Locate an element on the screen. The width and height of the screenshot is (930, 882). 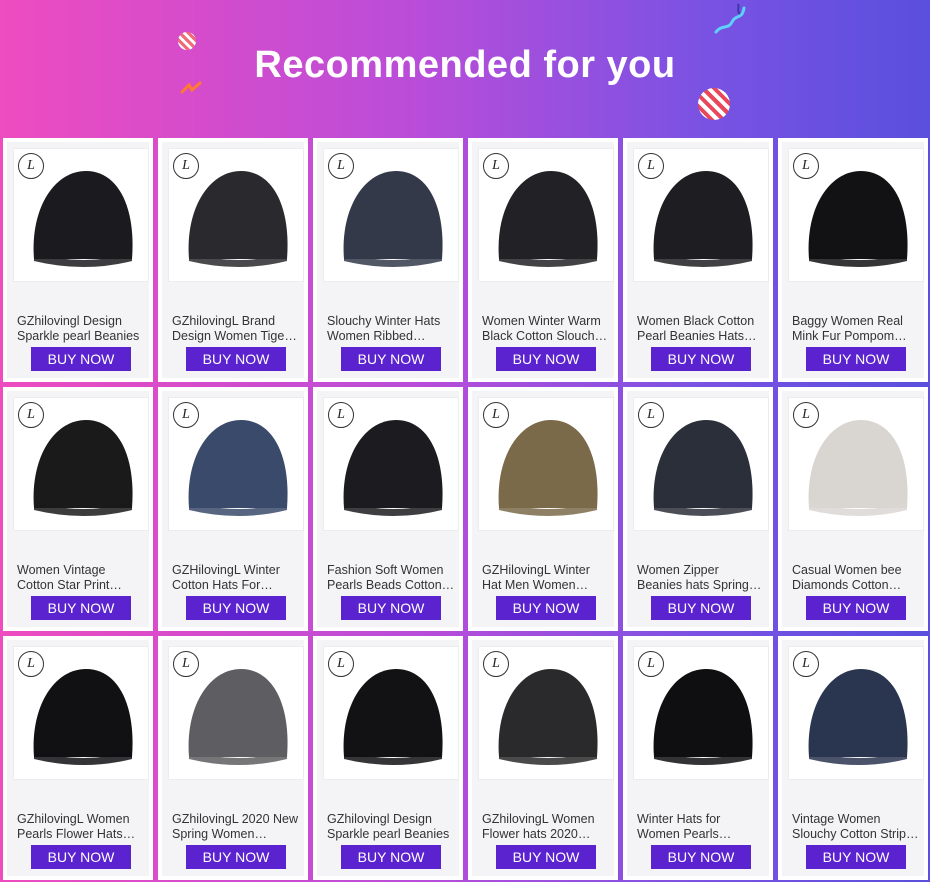
product-title: Slouchy Winter Hats Women Ribbed Beanies is located at coordinates (391, 329).